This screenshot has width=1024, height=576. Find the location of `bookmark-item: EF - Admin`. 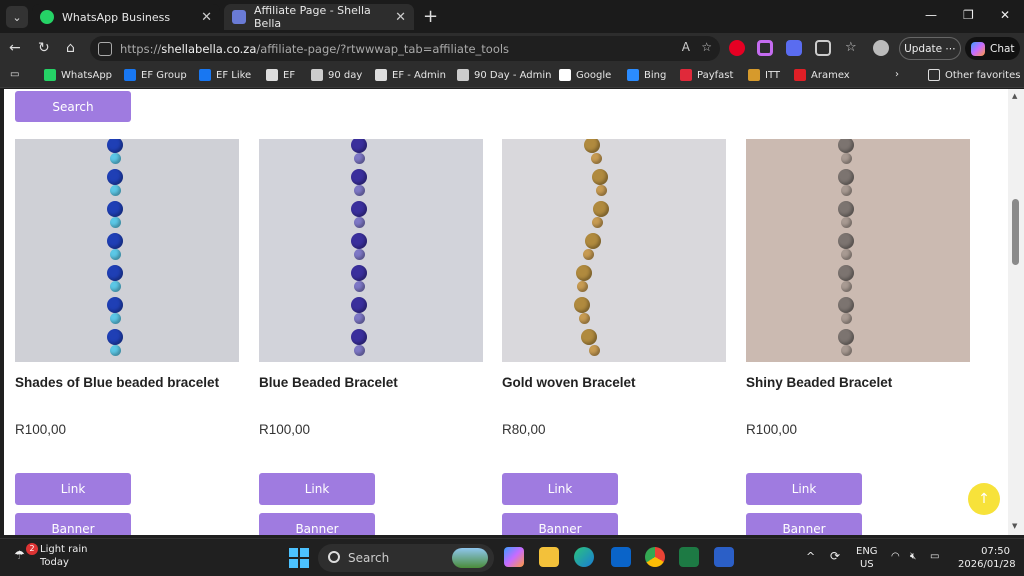

bookmark-item: EF - Admin is located at coordinates (410, 75).